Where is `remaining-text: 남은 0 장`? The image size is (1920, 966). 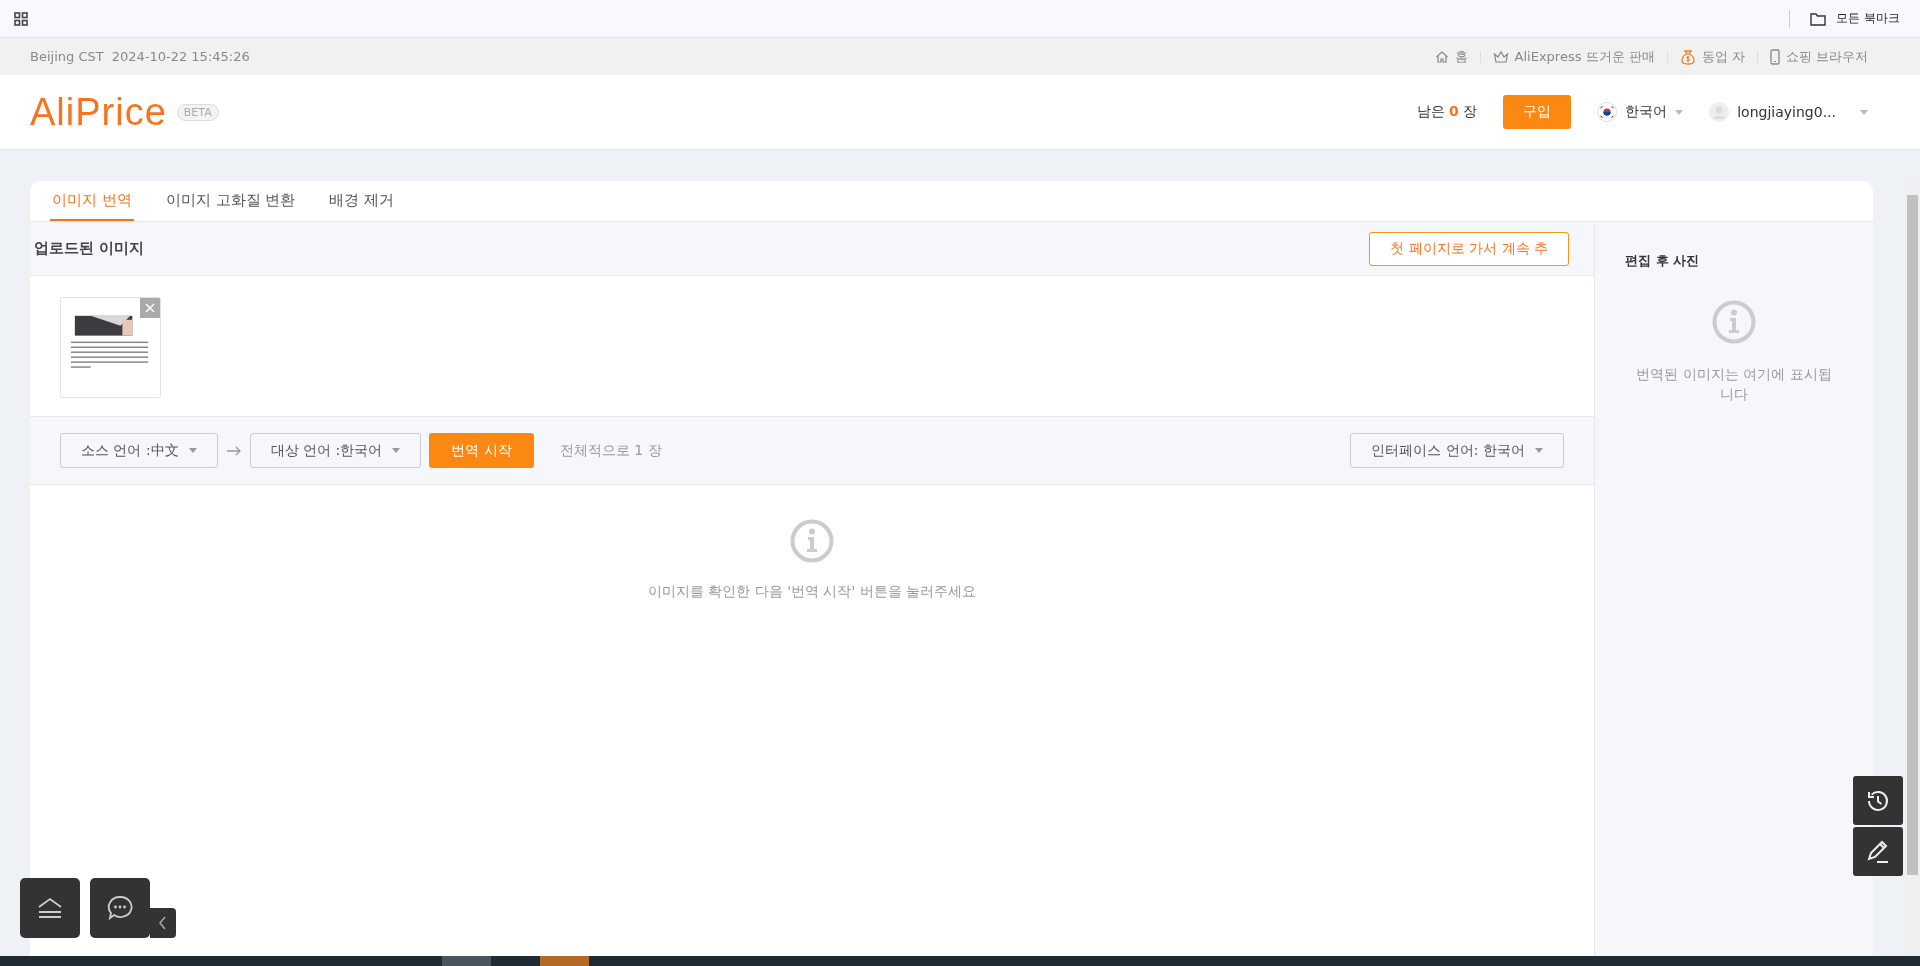
remaining-text: 남은 0 장 is located at coordinates (1447, 112).